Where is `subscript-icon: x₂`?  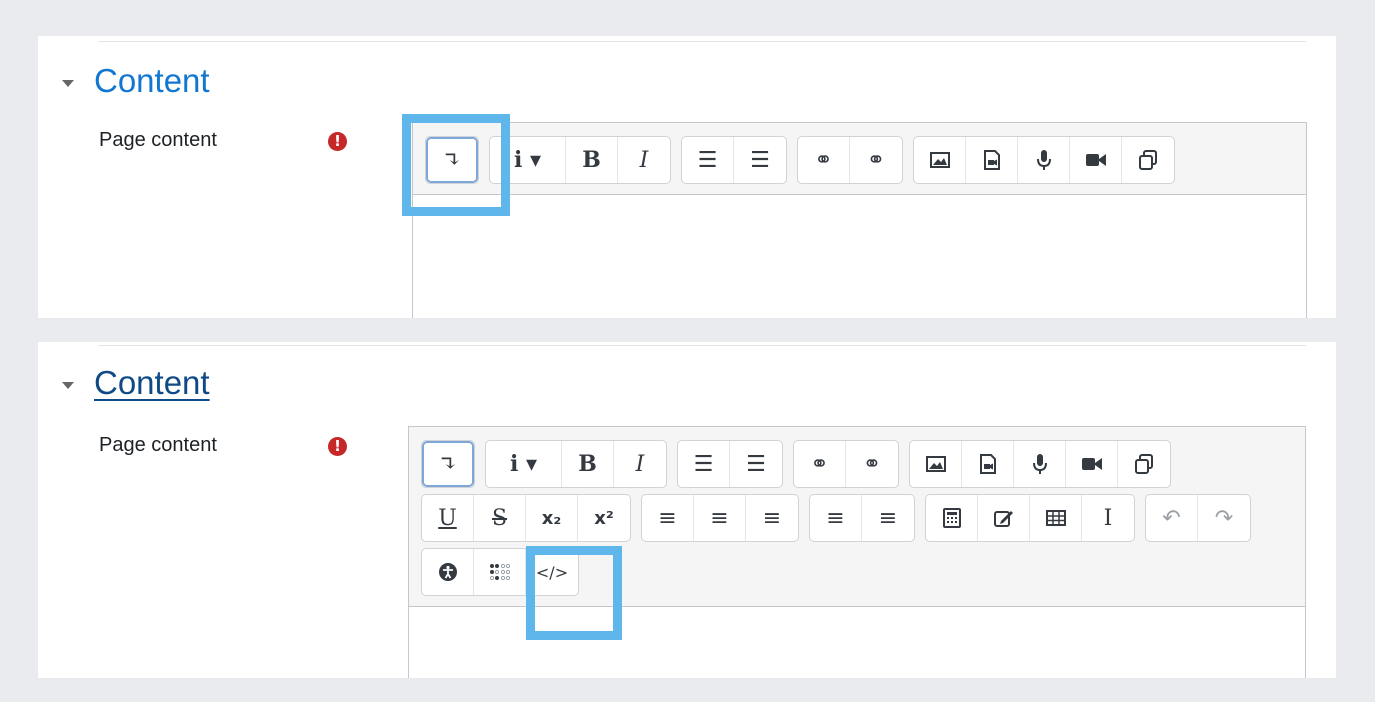
subscript-icon: x₂ is located at coordinates (551, 518).